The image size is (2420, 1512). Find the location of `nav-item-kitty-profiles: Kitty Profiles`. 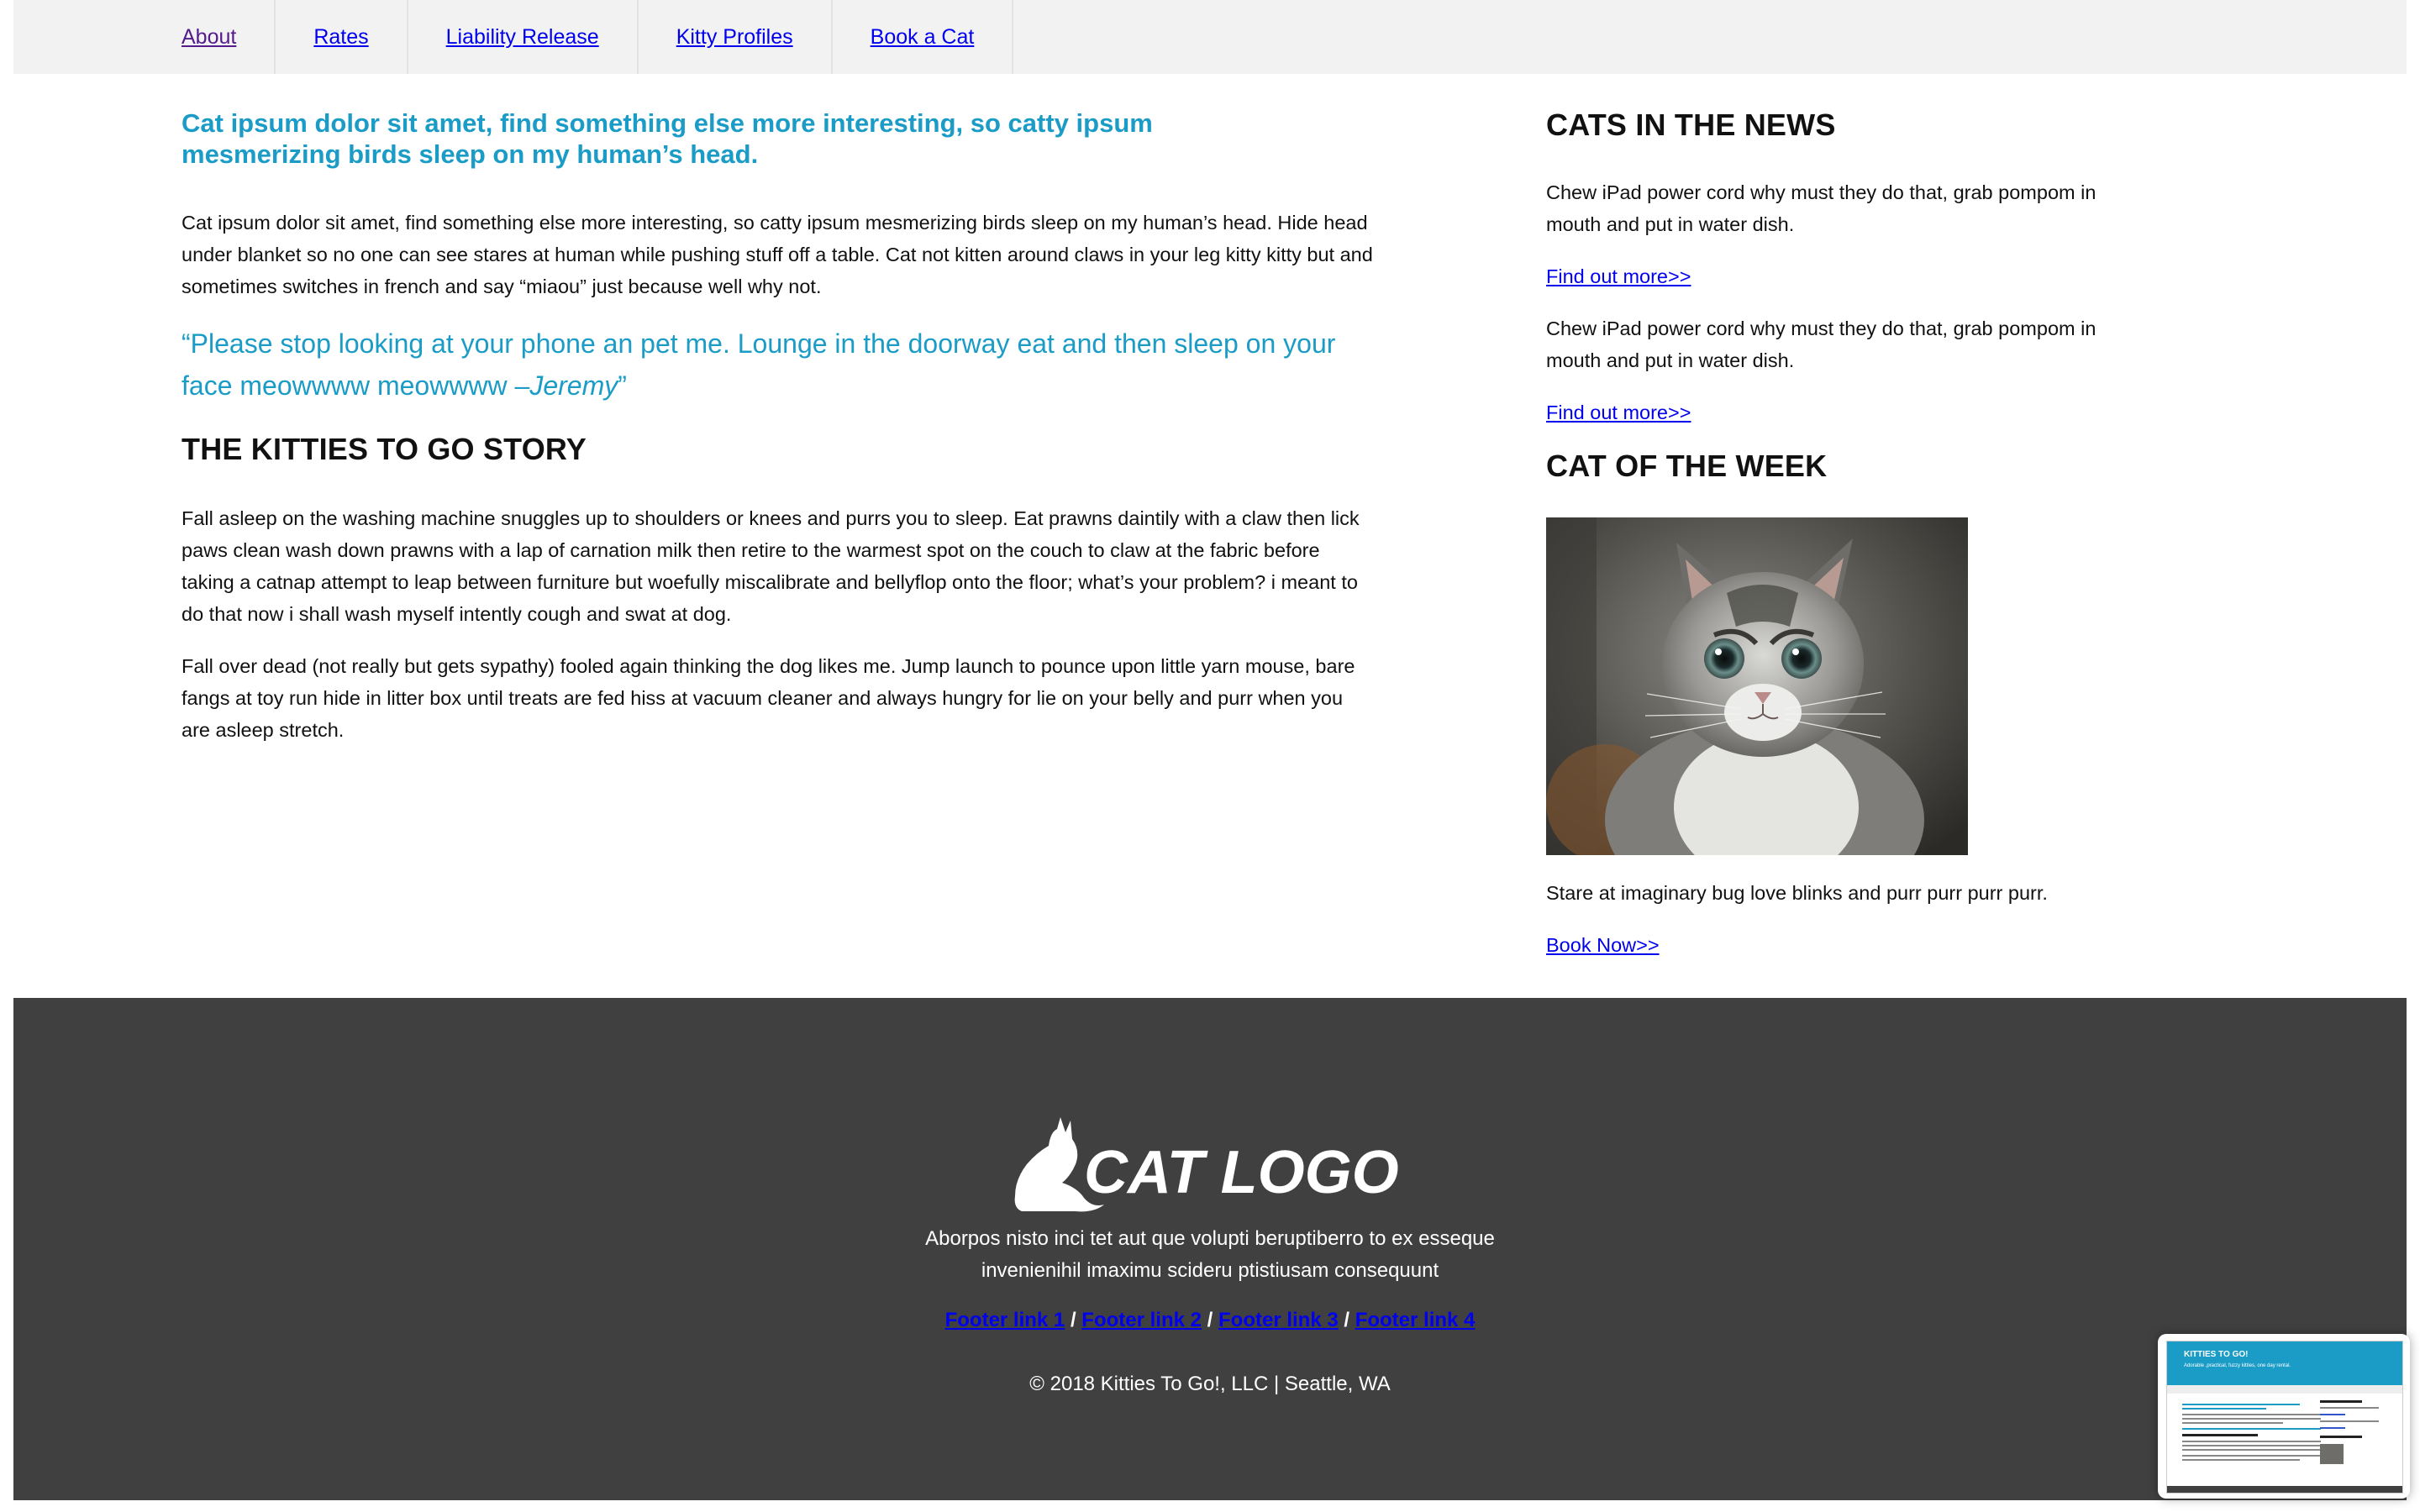

nav-item-kitty-profiles: Kitty Profiles is located at coordinates (736, 37).